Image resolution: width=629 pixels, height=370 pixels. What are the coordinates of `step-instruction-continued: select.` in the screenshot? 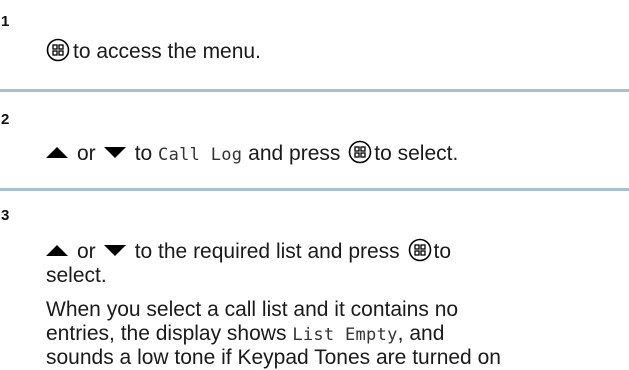 It's located at (76, 275).